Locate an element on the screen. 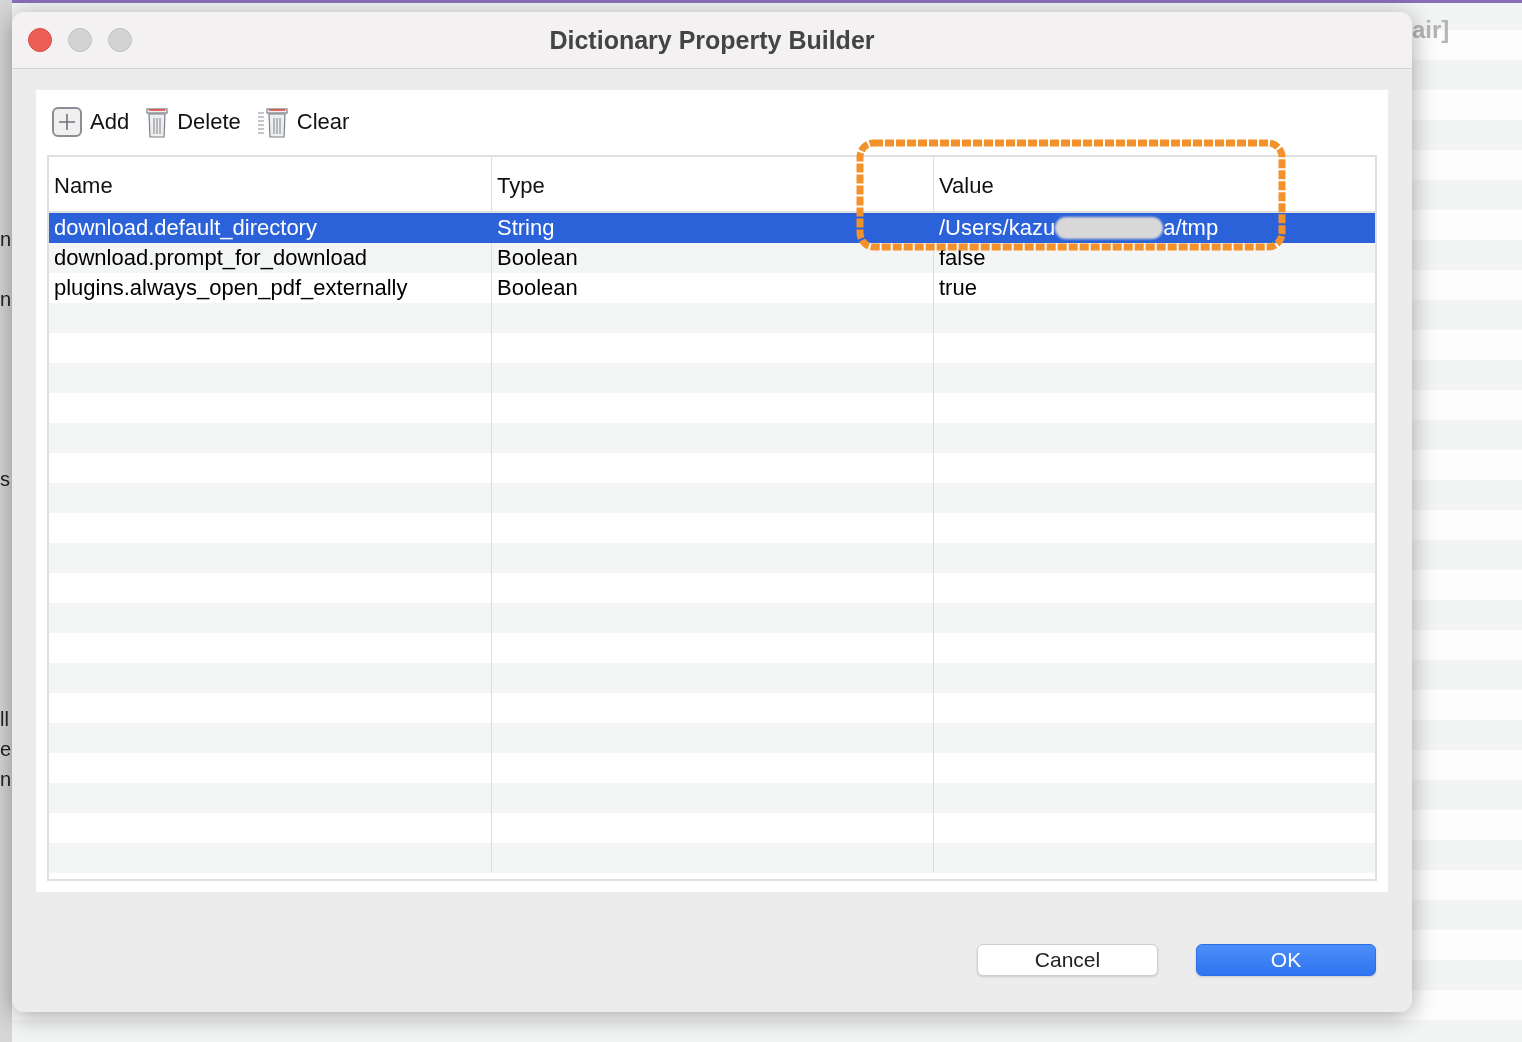 The height and width of the screenshot is (1042, 1522). table-cell-text: download.default_directory is located at coordinates (185, 228).